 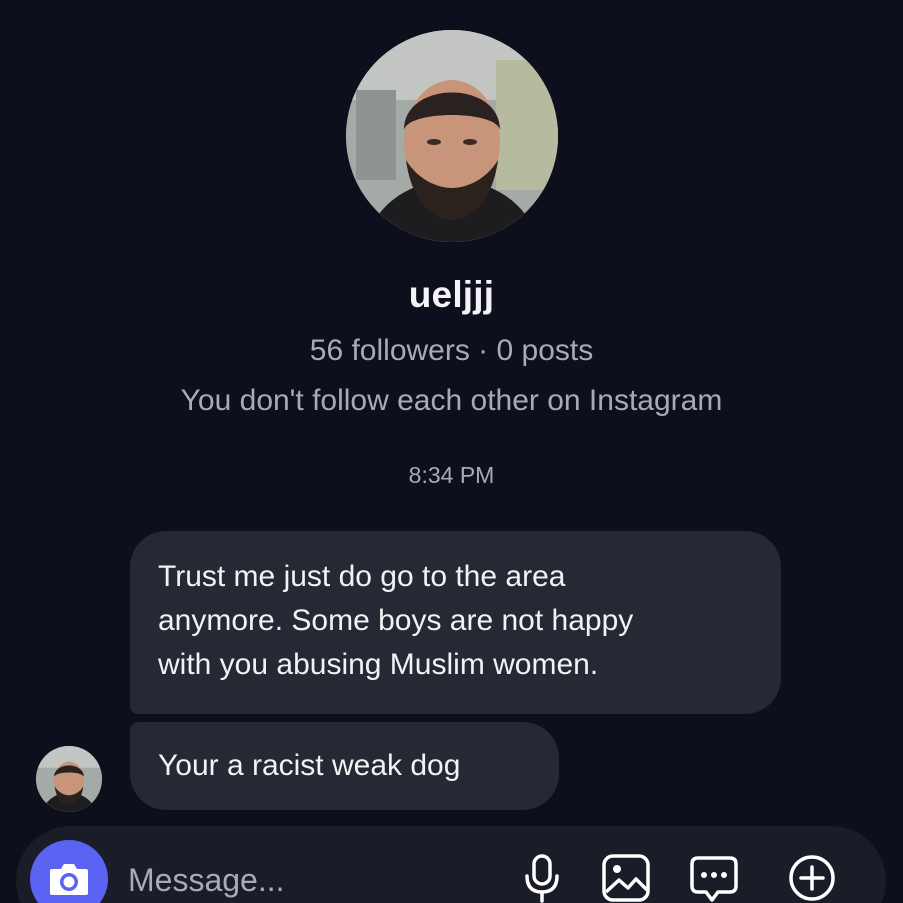 I want to click on sender-avatar, so click(x=69, y=779).